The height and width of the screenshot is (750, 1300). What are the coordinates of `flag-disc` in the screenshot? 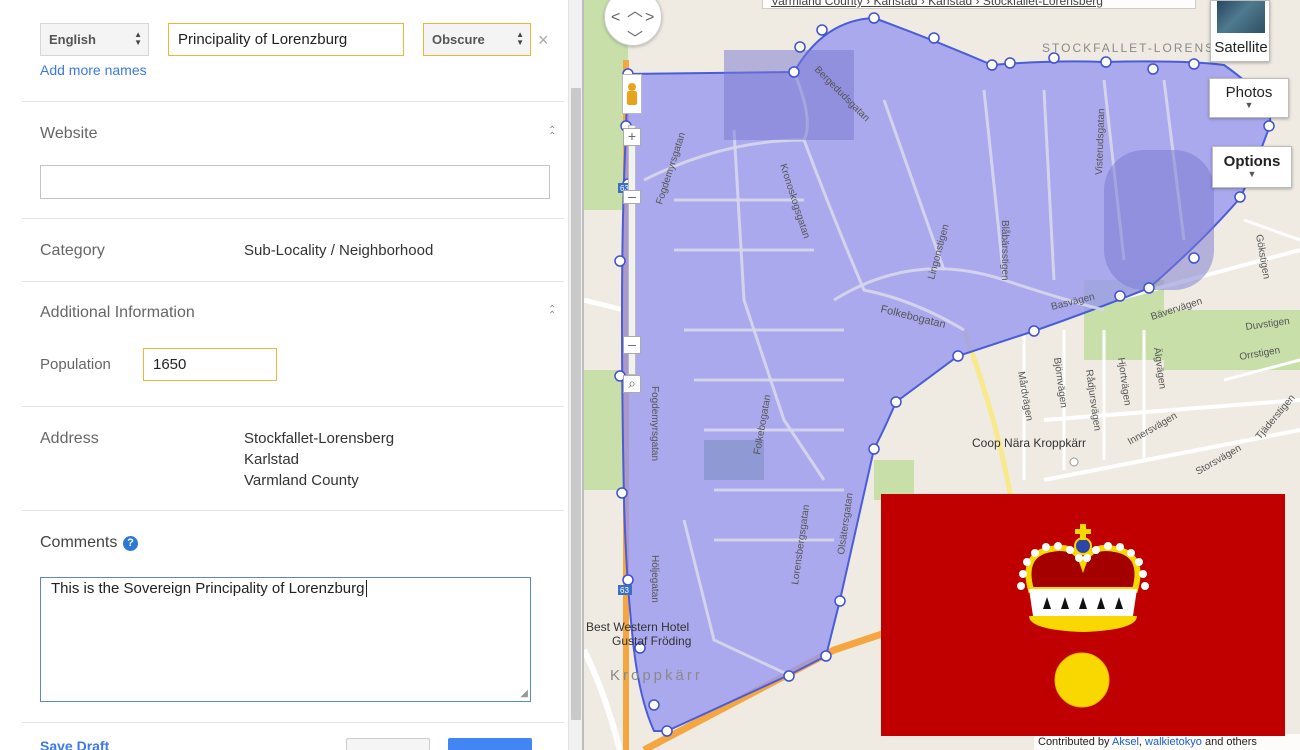 It's located at (1082, 680).